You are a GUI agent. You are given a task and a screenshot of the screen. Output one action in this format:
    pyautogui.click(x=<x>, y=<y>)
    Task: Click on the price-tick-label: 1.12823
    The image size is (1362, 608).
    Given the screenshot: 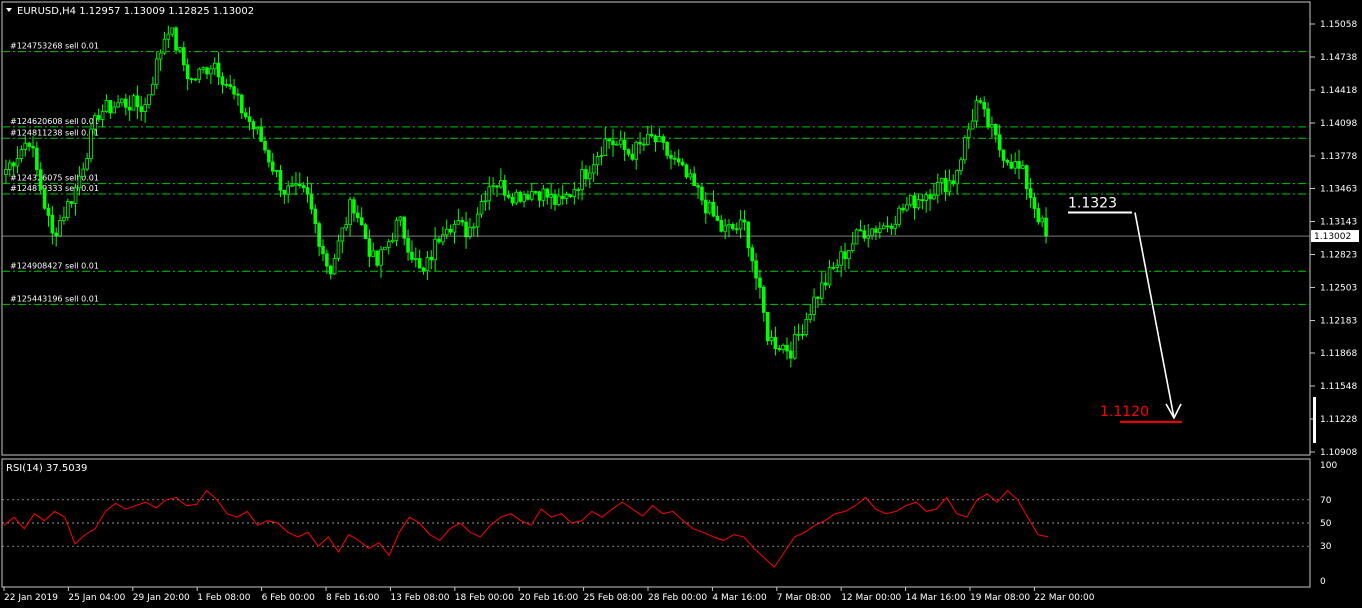 What is the action you would take?
    pyautogui.click(x=1338, y=256)
    